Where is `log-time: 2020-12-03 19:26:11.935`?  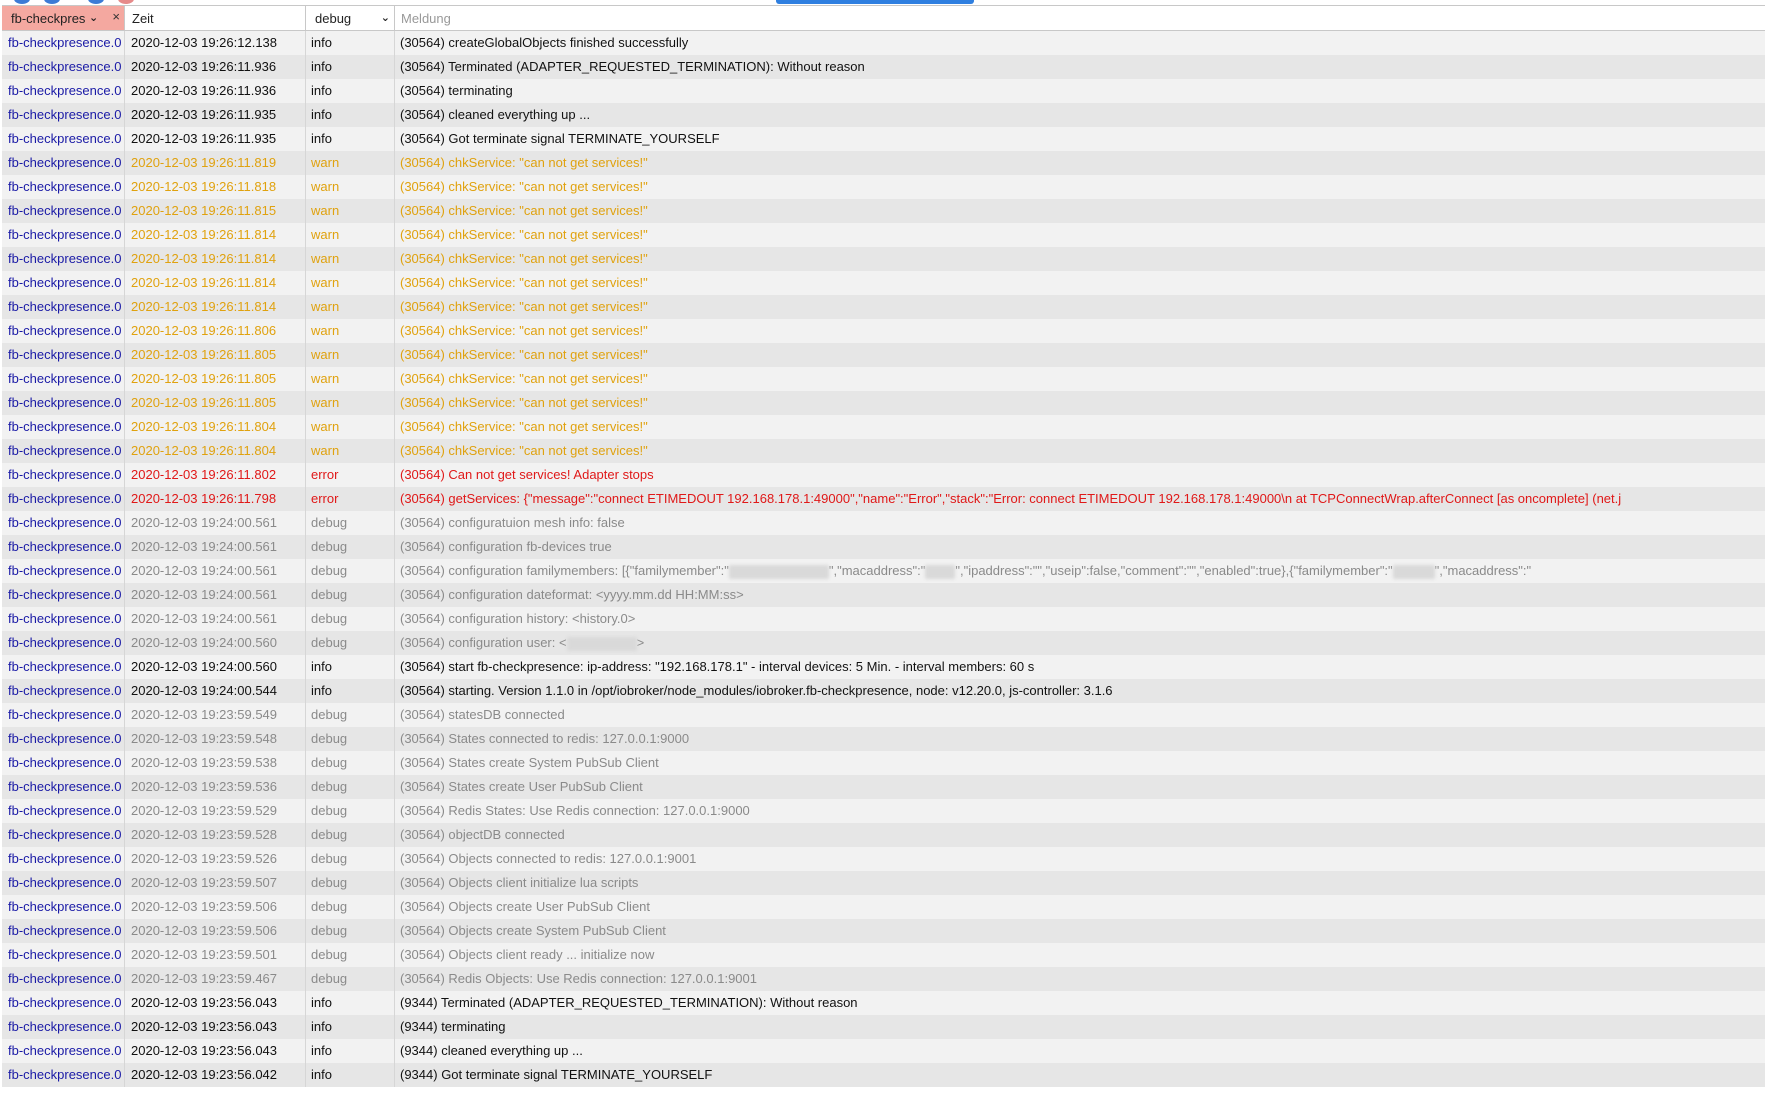 log-time: 2020-12-03 19:26:11.935 is located at coordinates (215, 139).